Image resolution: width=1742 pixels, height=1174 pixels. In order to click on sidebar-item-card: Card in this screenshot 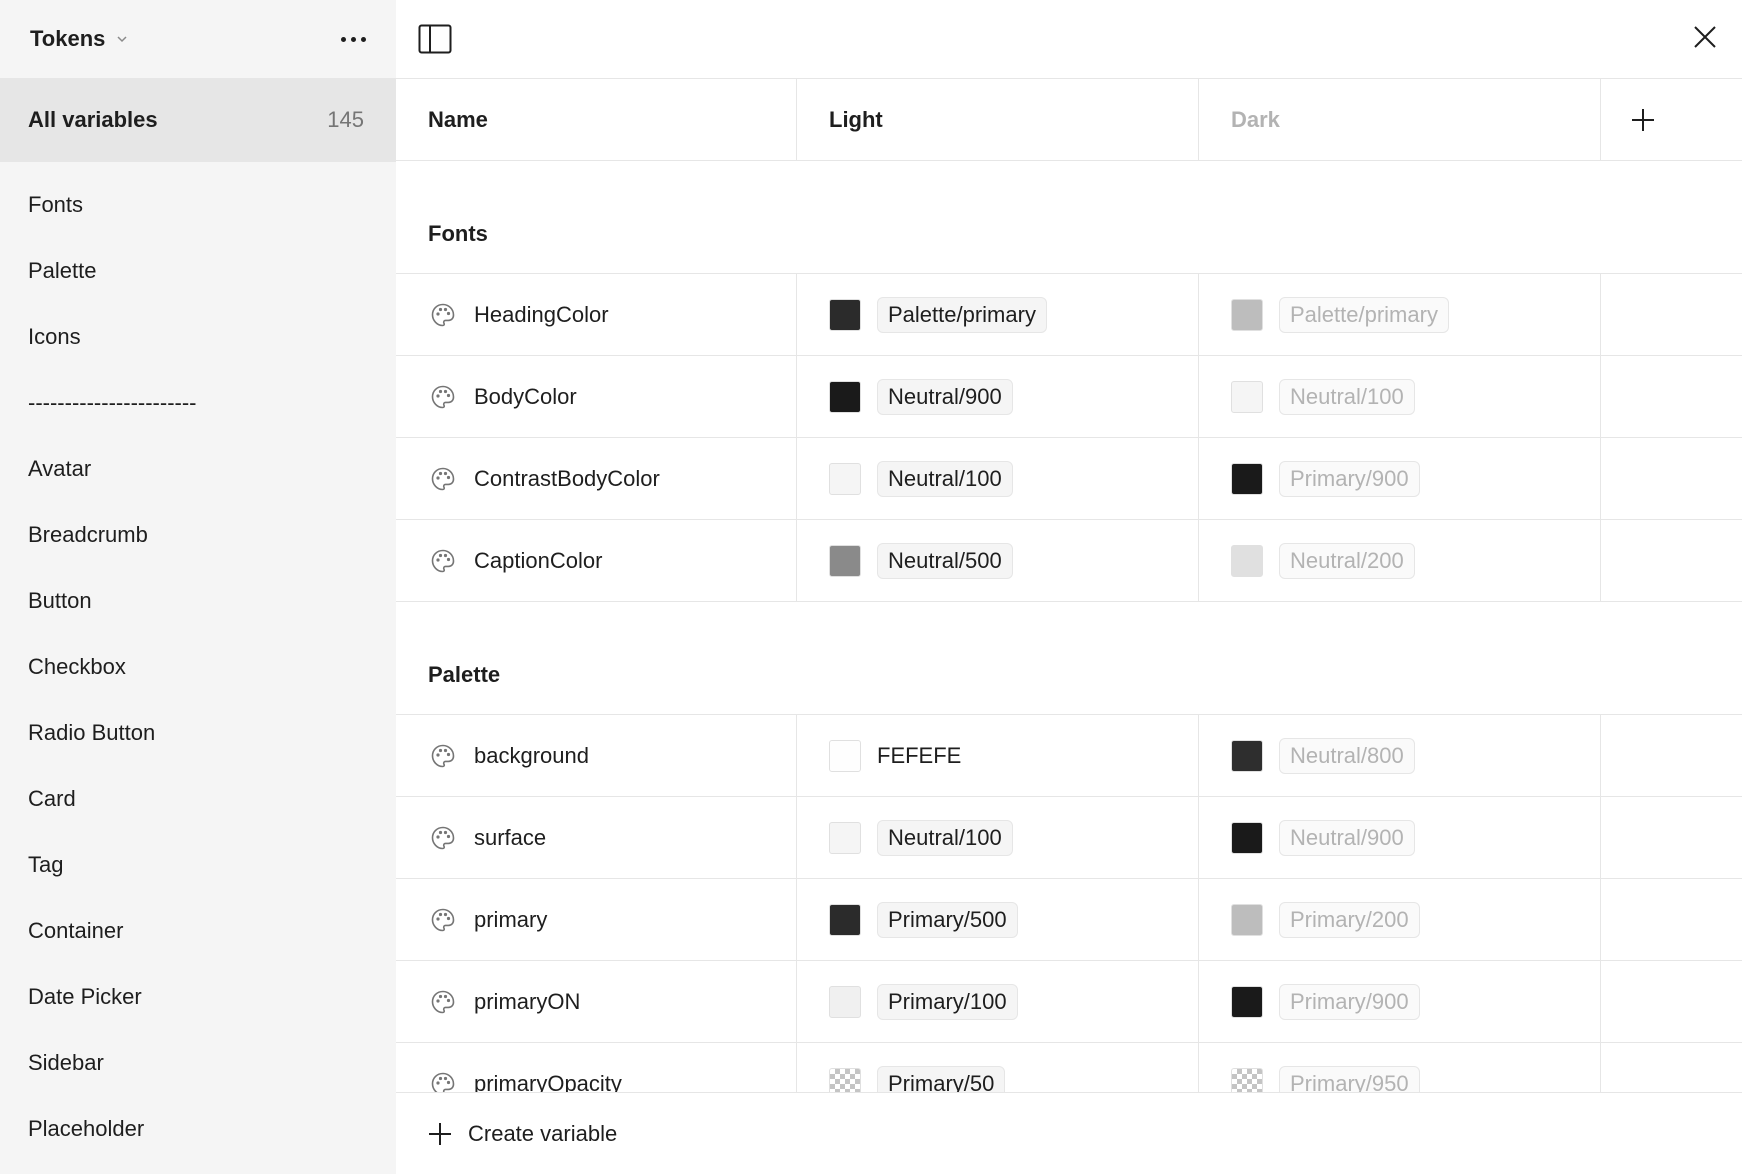, I will do `click(198, 799)`.